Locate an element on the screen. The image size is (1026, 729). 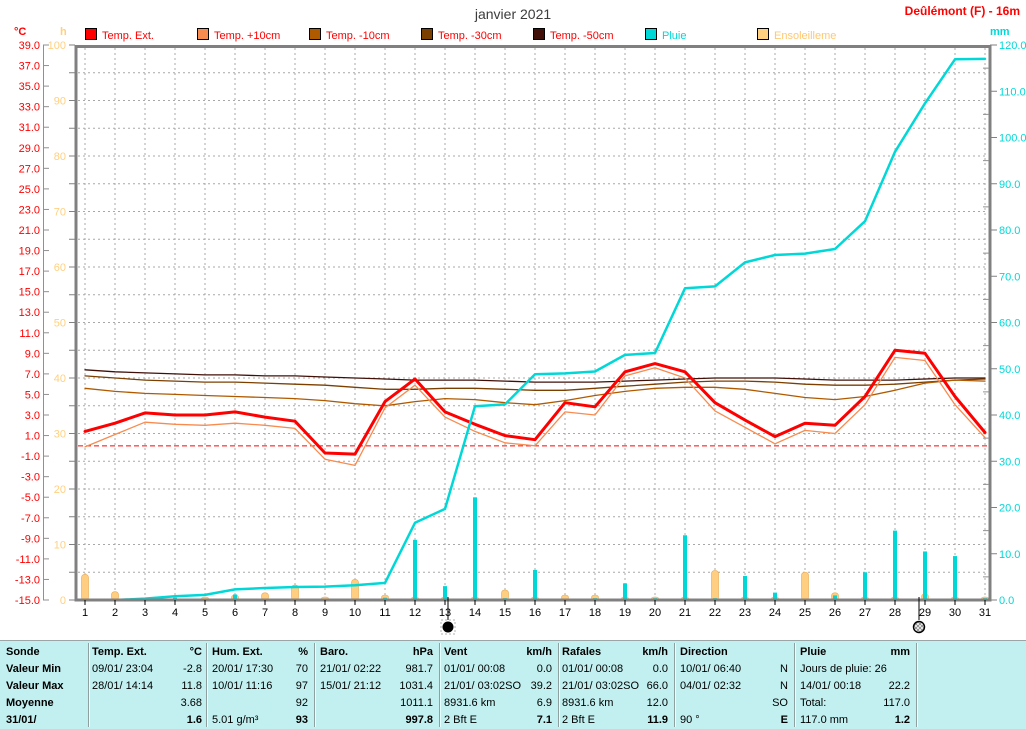
hours-tick-label: 100 is located at coordinates (57, 46).